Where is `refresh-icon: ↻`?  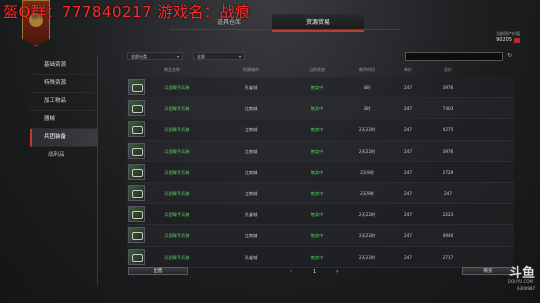
refresh-icon: ↻ is located at coordinates (509, 55).